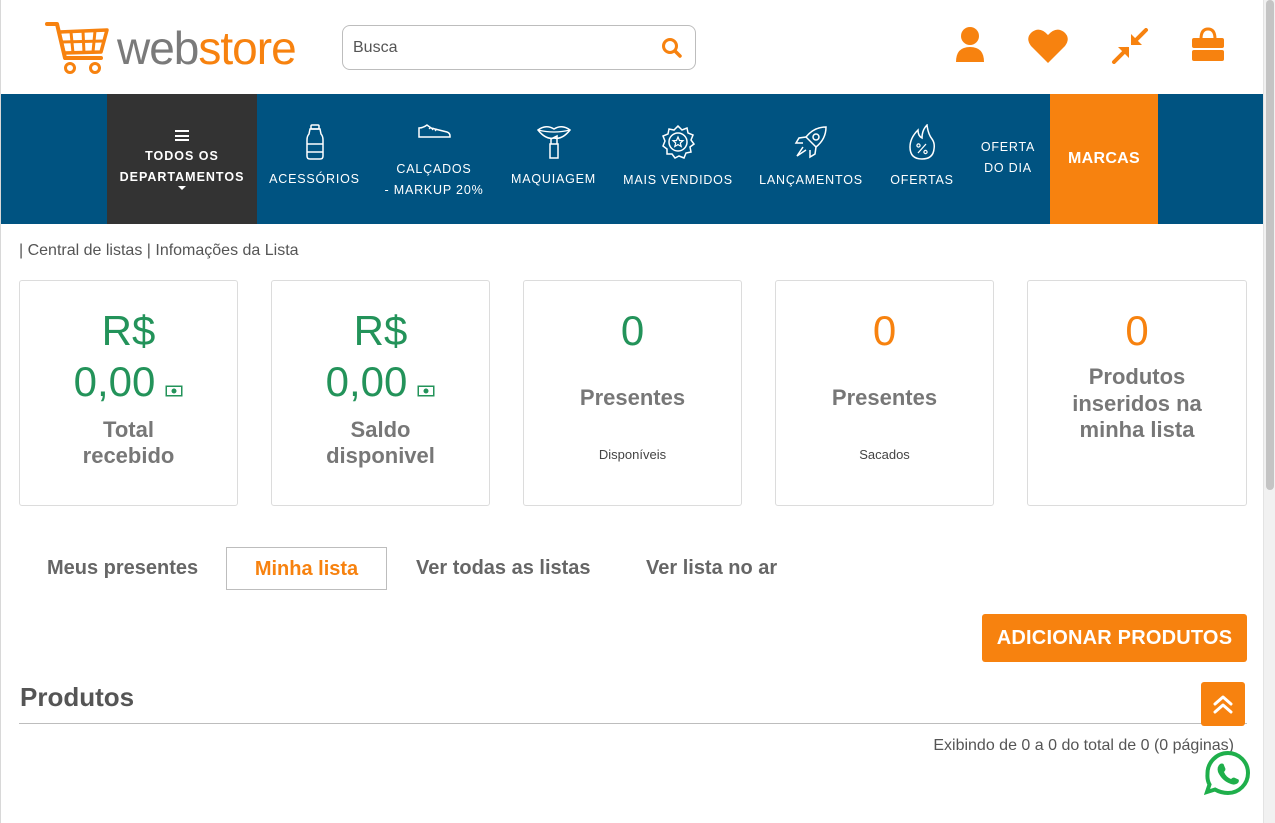 The width and height of the screenshot is (1275, 823). I want to click on card-produtos-inseridos: 0 Produtos inseridos na minha lista, so click(1137, 393).